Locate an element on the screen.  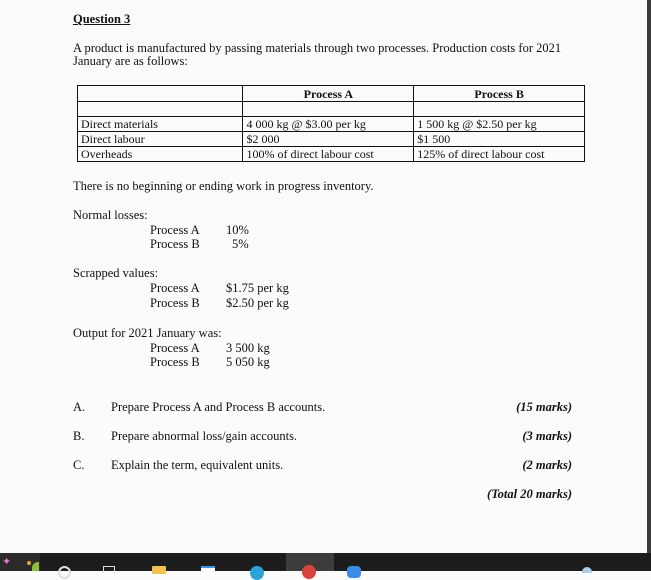
edge-icon is located at coordinates (257, 573).